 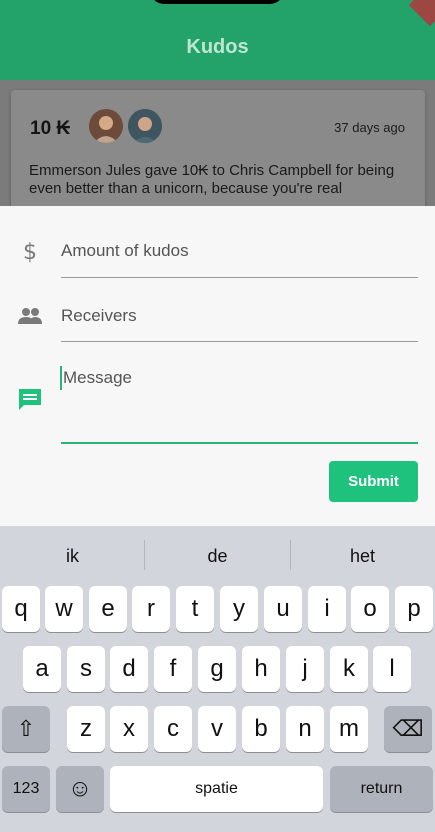 What do you see at coordinates (30, 316) in the screenshot?
I see `people-icon` at bounding box center [30, 316].